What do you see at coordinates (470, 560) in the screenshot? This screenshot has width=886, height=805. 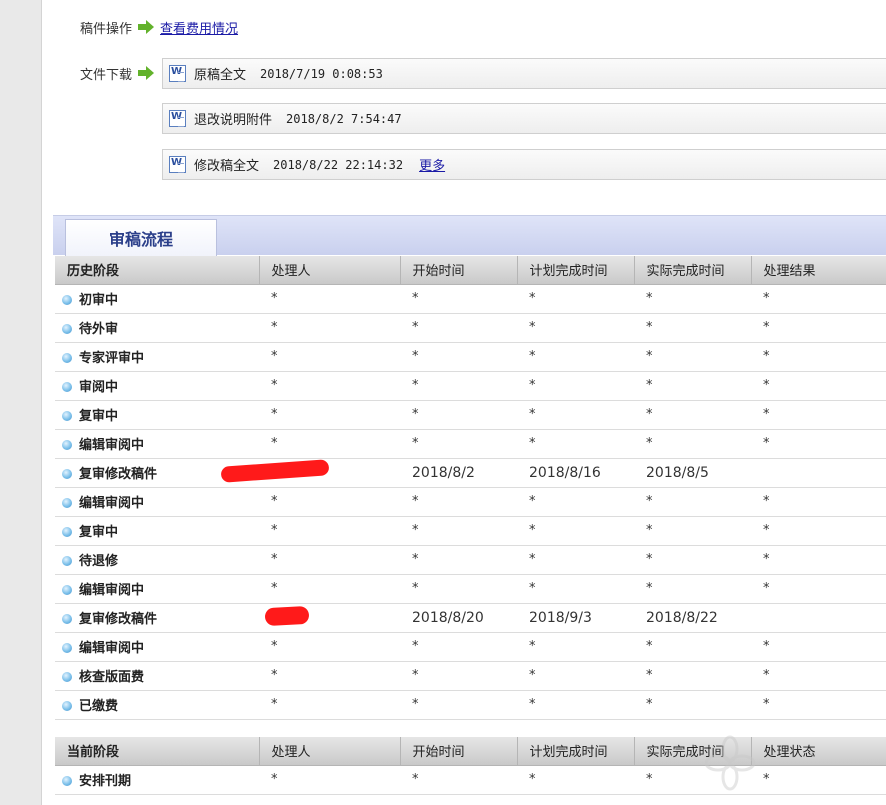 I see `table-row: 待退修 * * * * *` at bounding box center [470, 560].